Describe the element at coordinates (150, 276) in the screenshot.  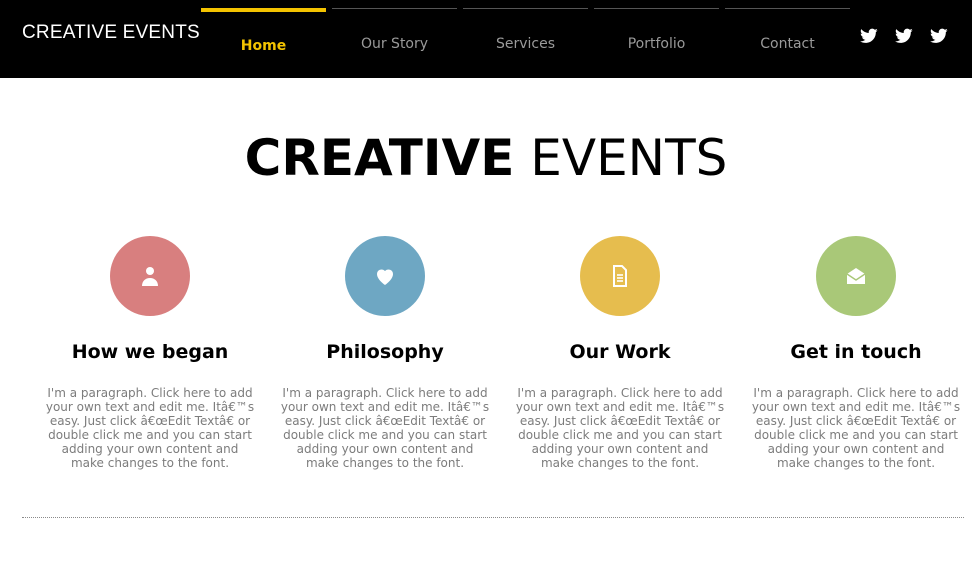
I see `user-icon` at that location.